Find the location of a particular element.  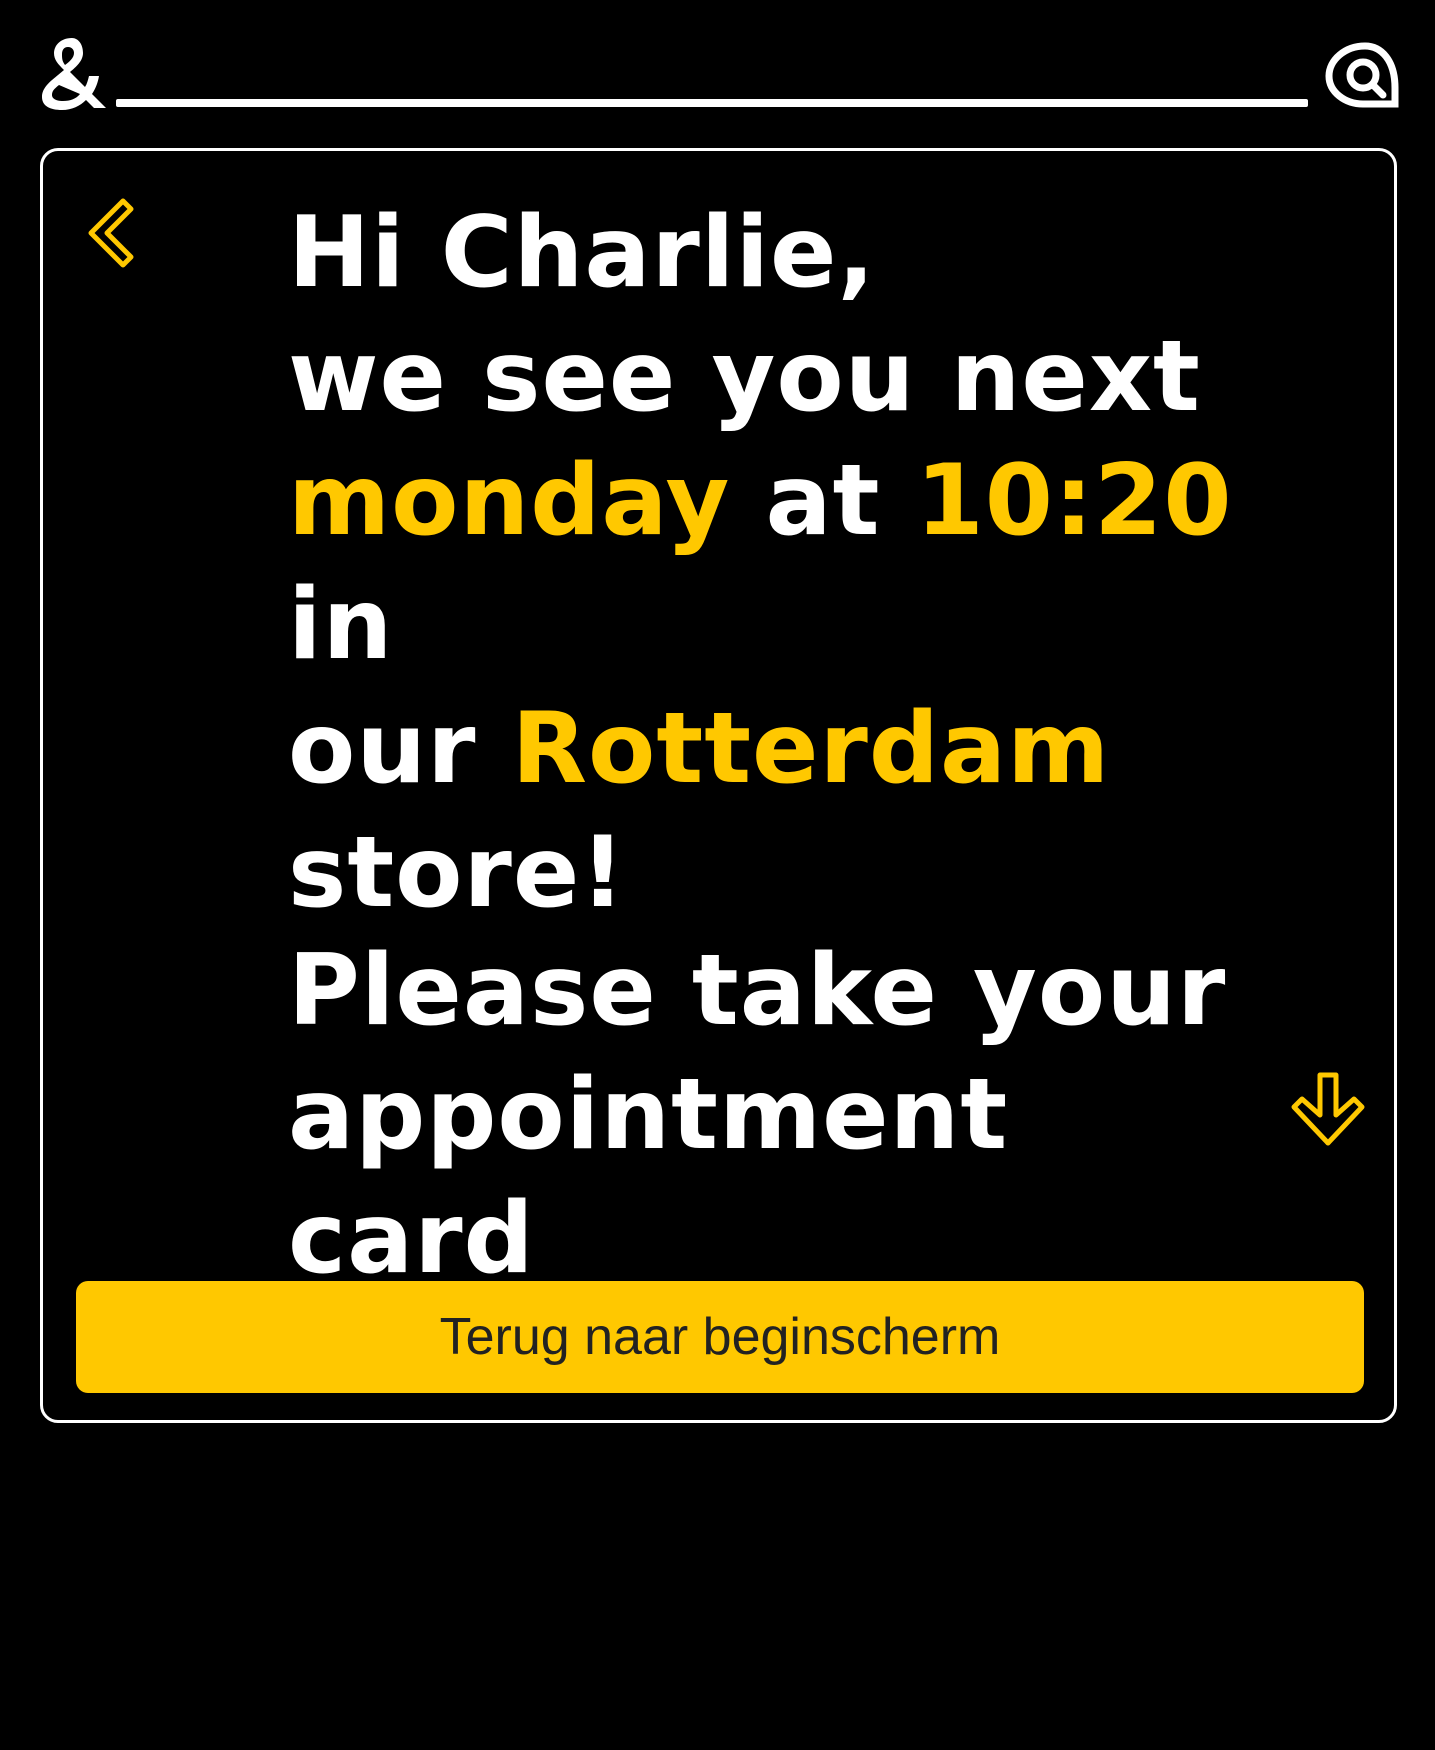

message-line-2: we see you next is located at coordinates (744, 377).